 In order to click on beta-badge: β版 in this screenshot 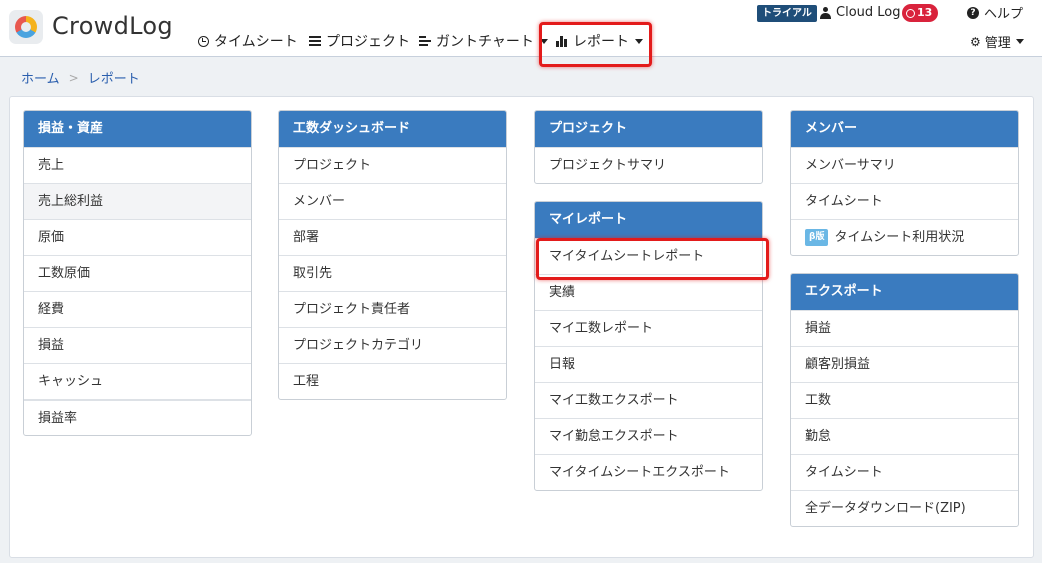, I will do `click(817, 237)`.